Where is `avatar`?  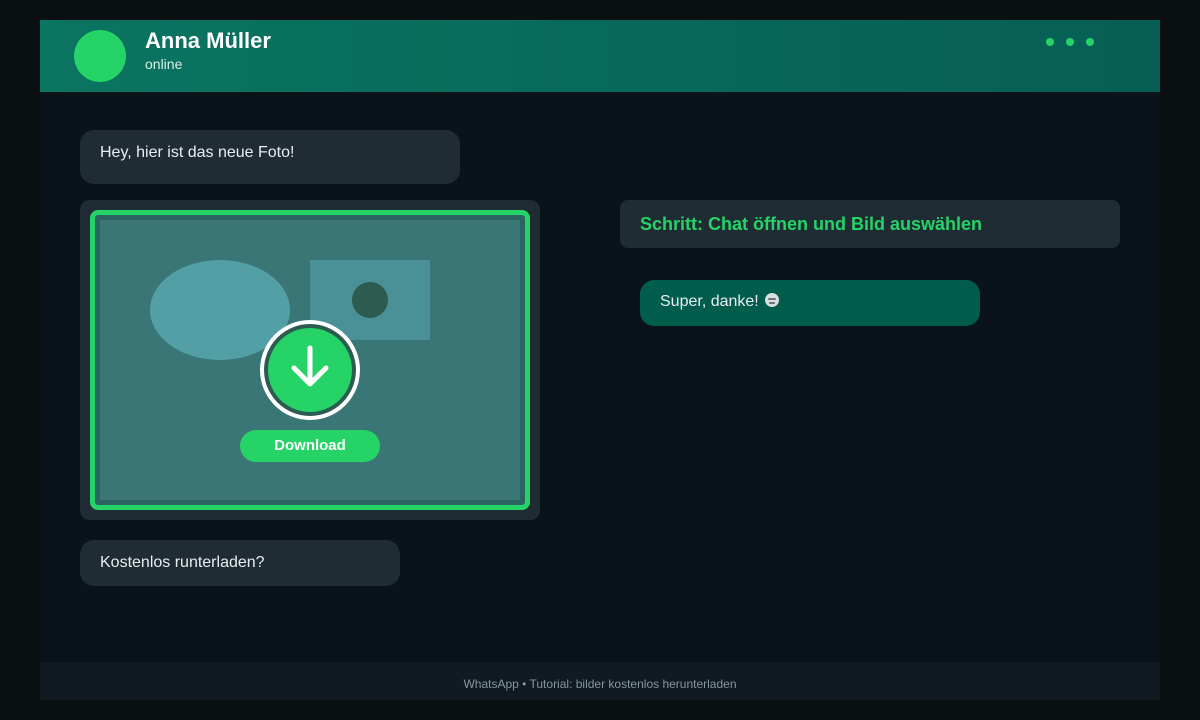
avatar is located at coordinates (100, 56).